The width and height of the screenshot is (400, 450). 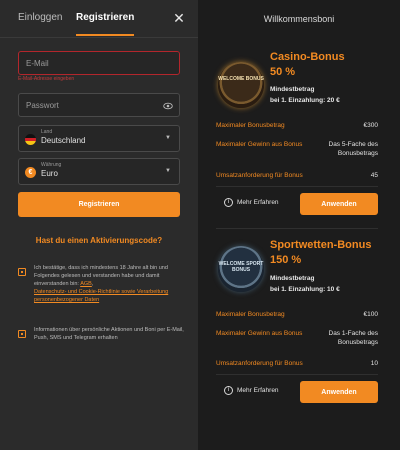 I want to click on casino-bonus-percent: 50 %, so click(x=283, y=72).